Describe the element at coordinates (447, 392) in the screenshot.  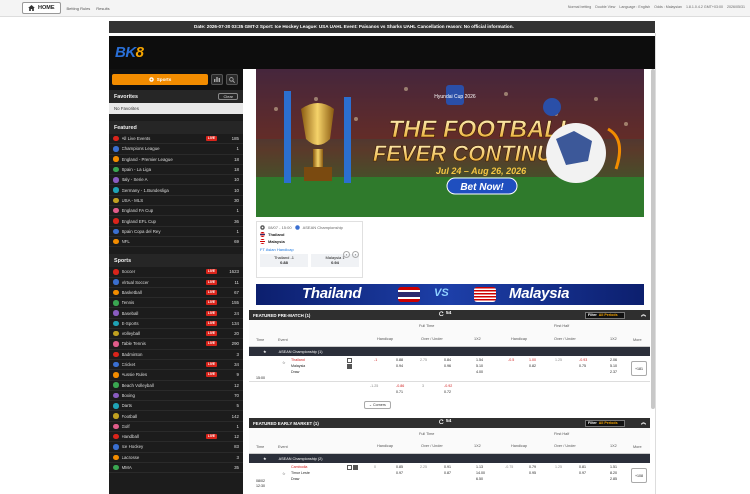
I see `alt-ou-2: 0.72` at that location.